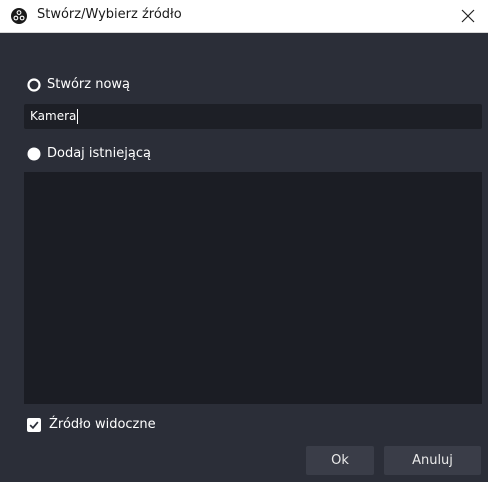  Describe the element at coordinates (34, 84) in the screenshot. I see `radio-unchecked-icon` at that location.